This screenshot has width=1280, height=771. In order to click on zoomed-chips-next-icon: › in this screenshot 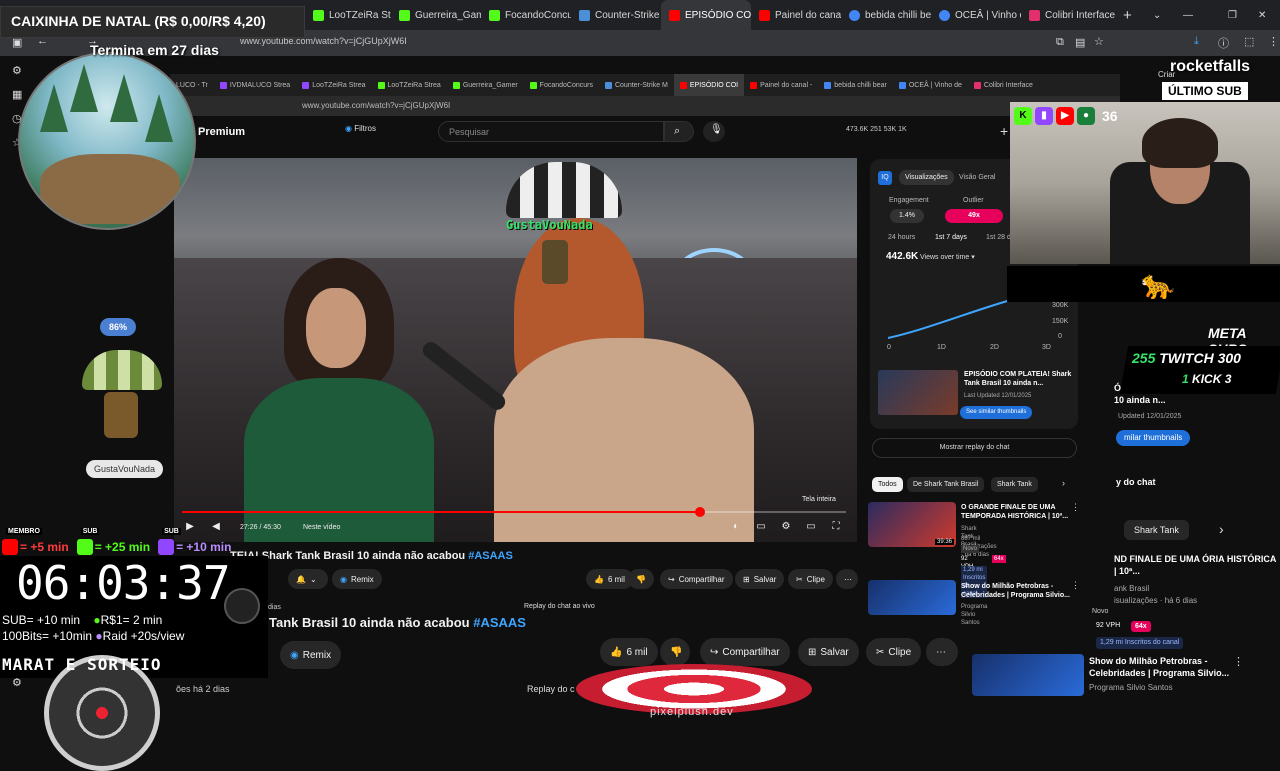, I will do `click(1221, 529)`.